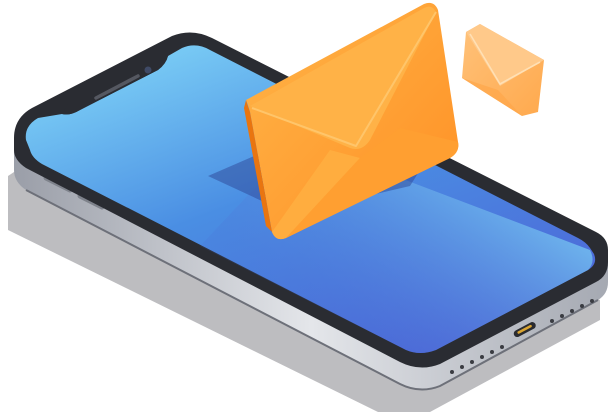 This screenshot has width=612, height=413. I want to click on envelope-small-icon, so click(503, 70).